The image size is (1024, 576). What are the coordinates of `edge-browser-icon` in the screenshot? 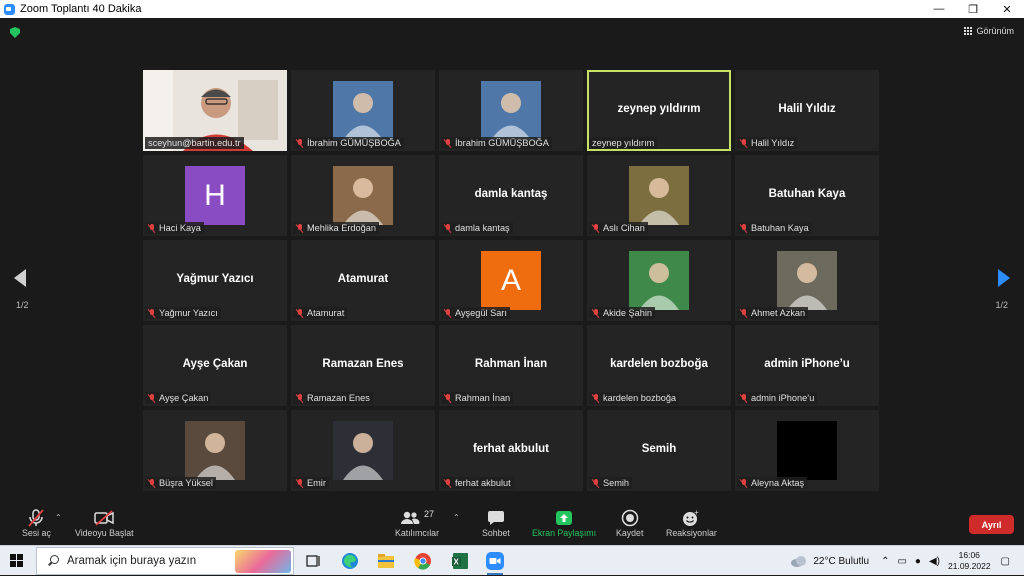 It's located at (350, 561).